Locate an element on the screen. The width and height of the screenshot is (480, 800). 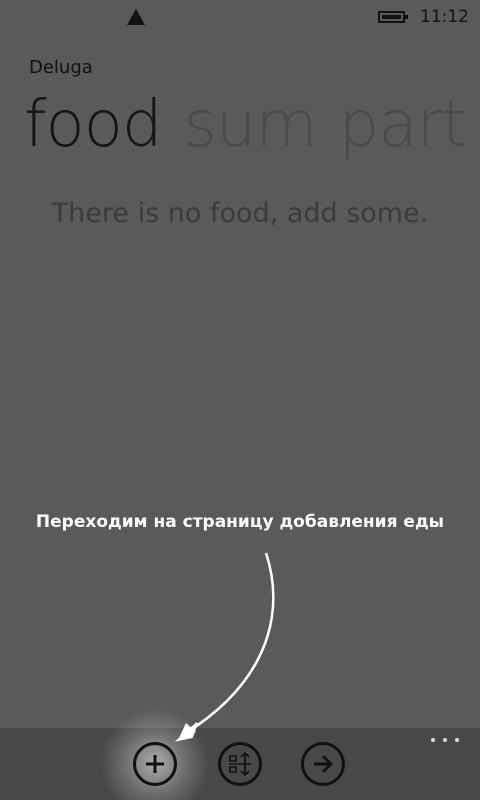
status-time: 11:12 is located at coordinates (444, 17).